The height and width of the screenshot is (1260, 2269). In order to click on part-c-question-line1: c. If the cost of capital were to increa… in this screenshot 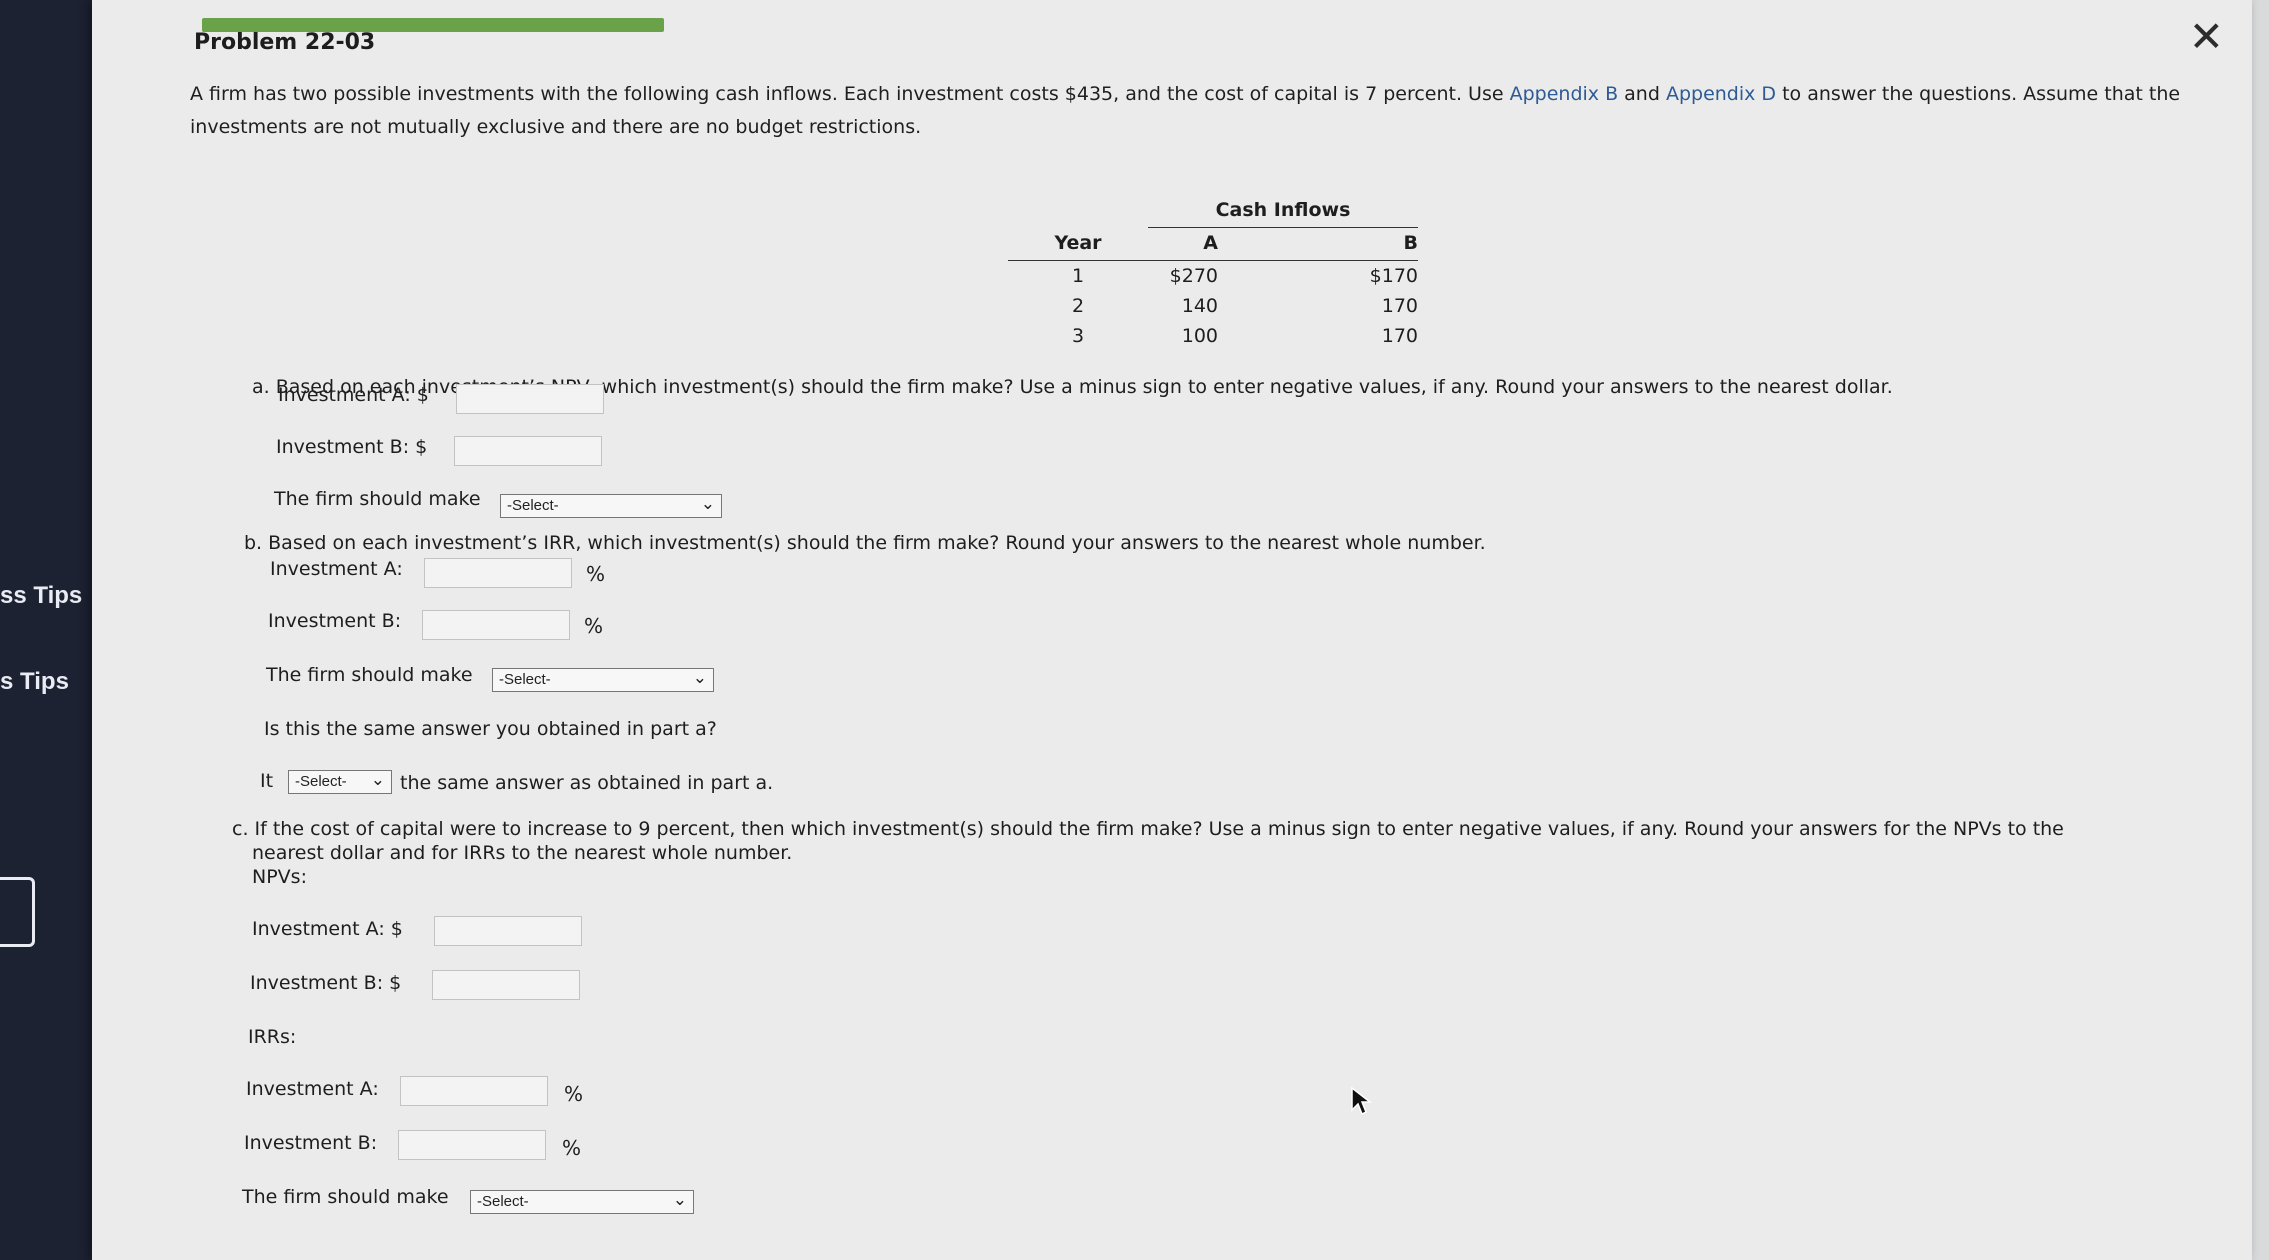, I will do `click(1148, 829)`.